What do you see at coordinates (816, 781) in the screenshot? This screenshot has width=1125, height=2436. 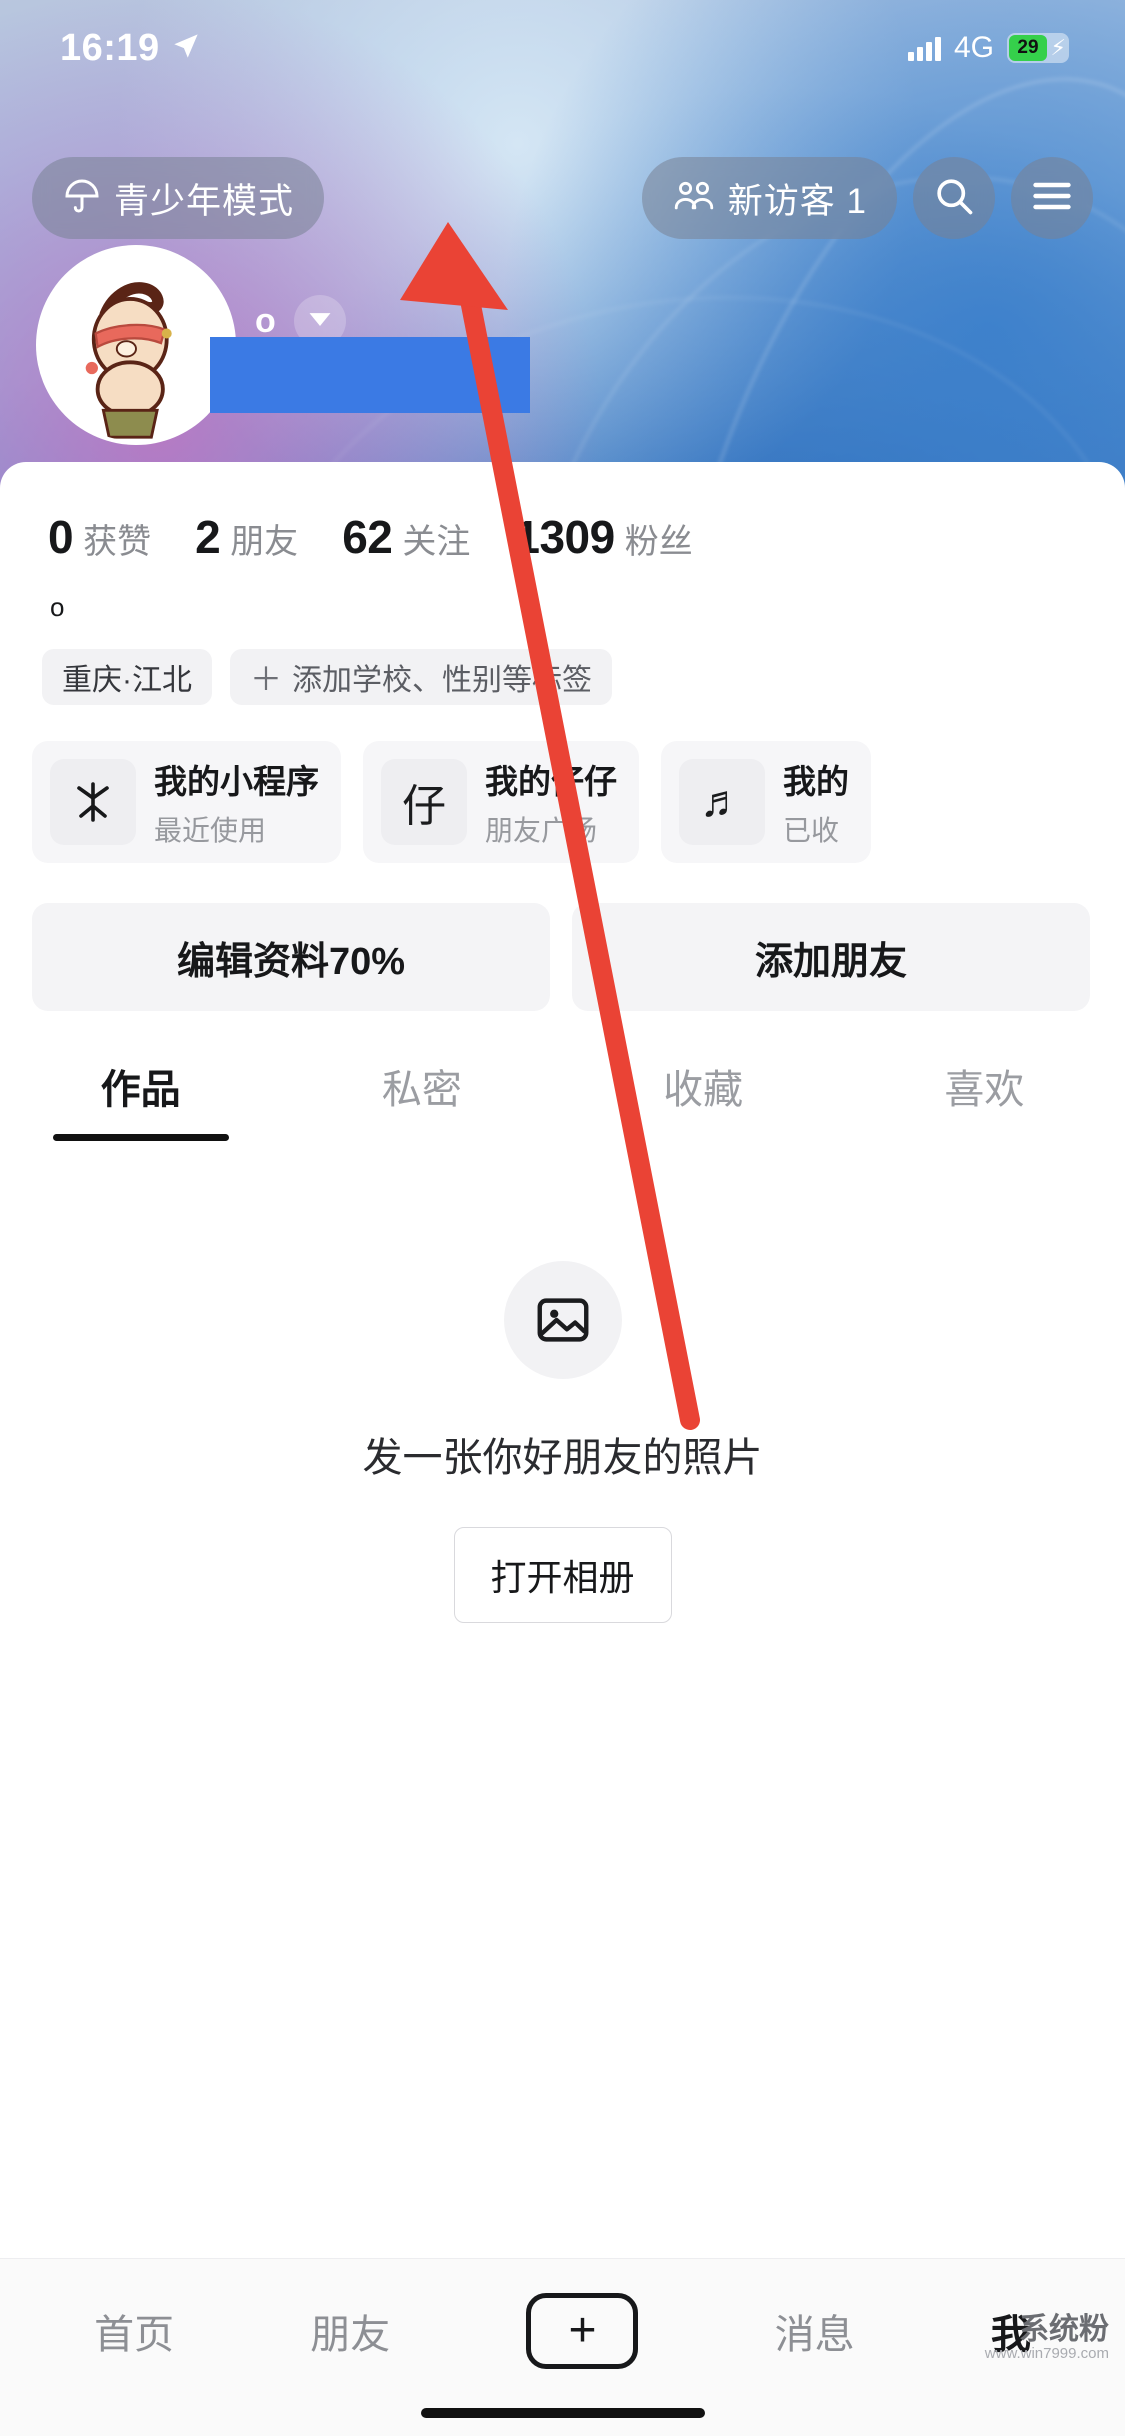 I see `card-title: 我的` at bounding box center [816, 781].